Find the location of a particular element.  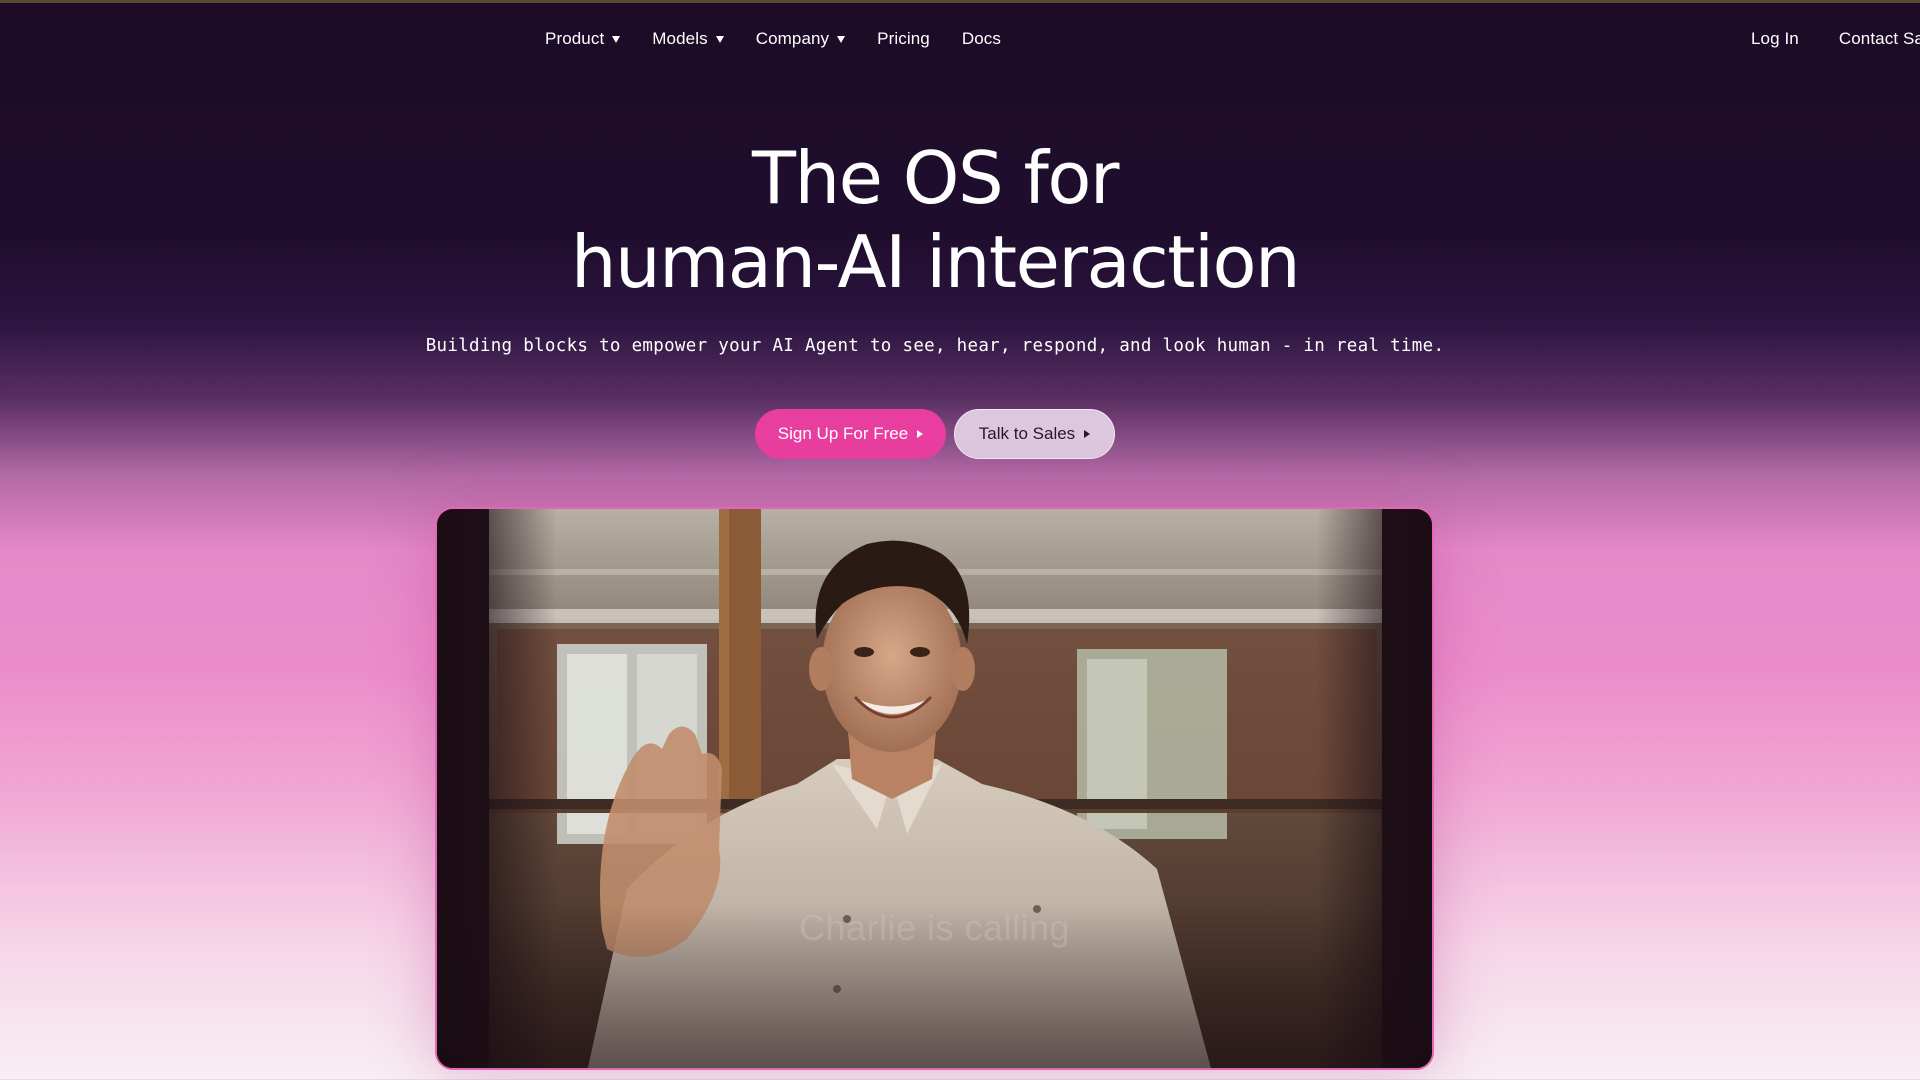

nav-pricing-label: Pricing is located at coordinates (903, 38).